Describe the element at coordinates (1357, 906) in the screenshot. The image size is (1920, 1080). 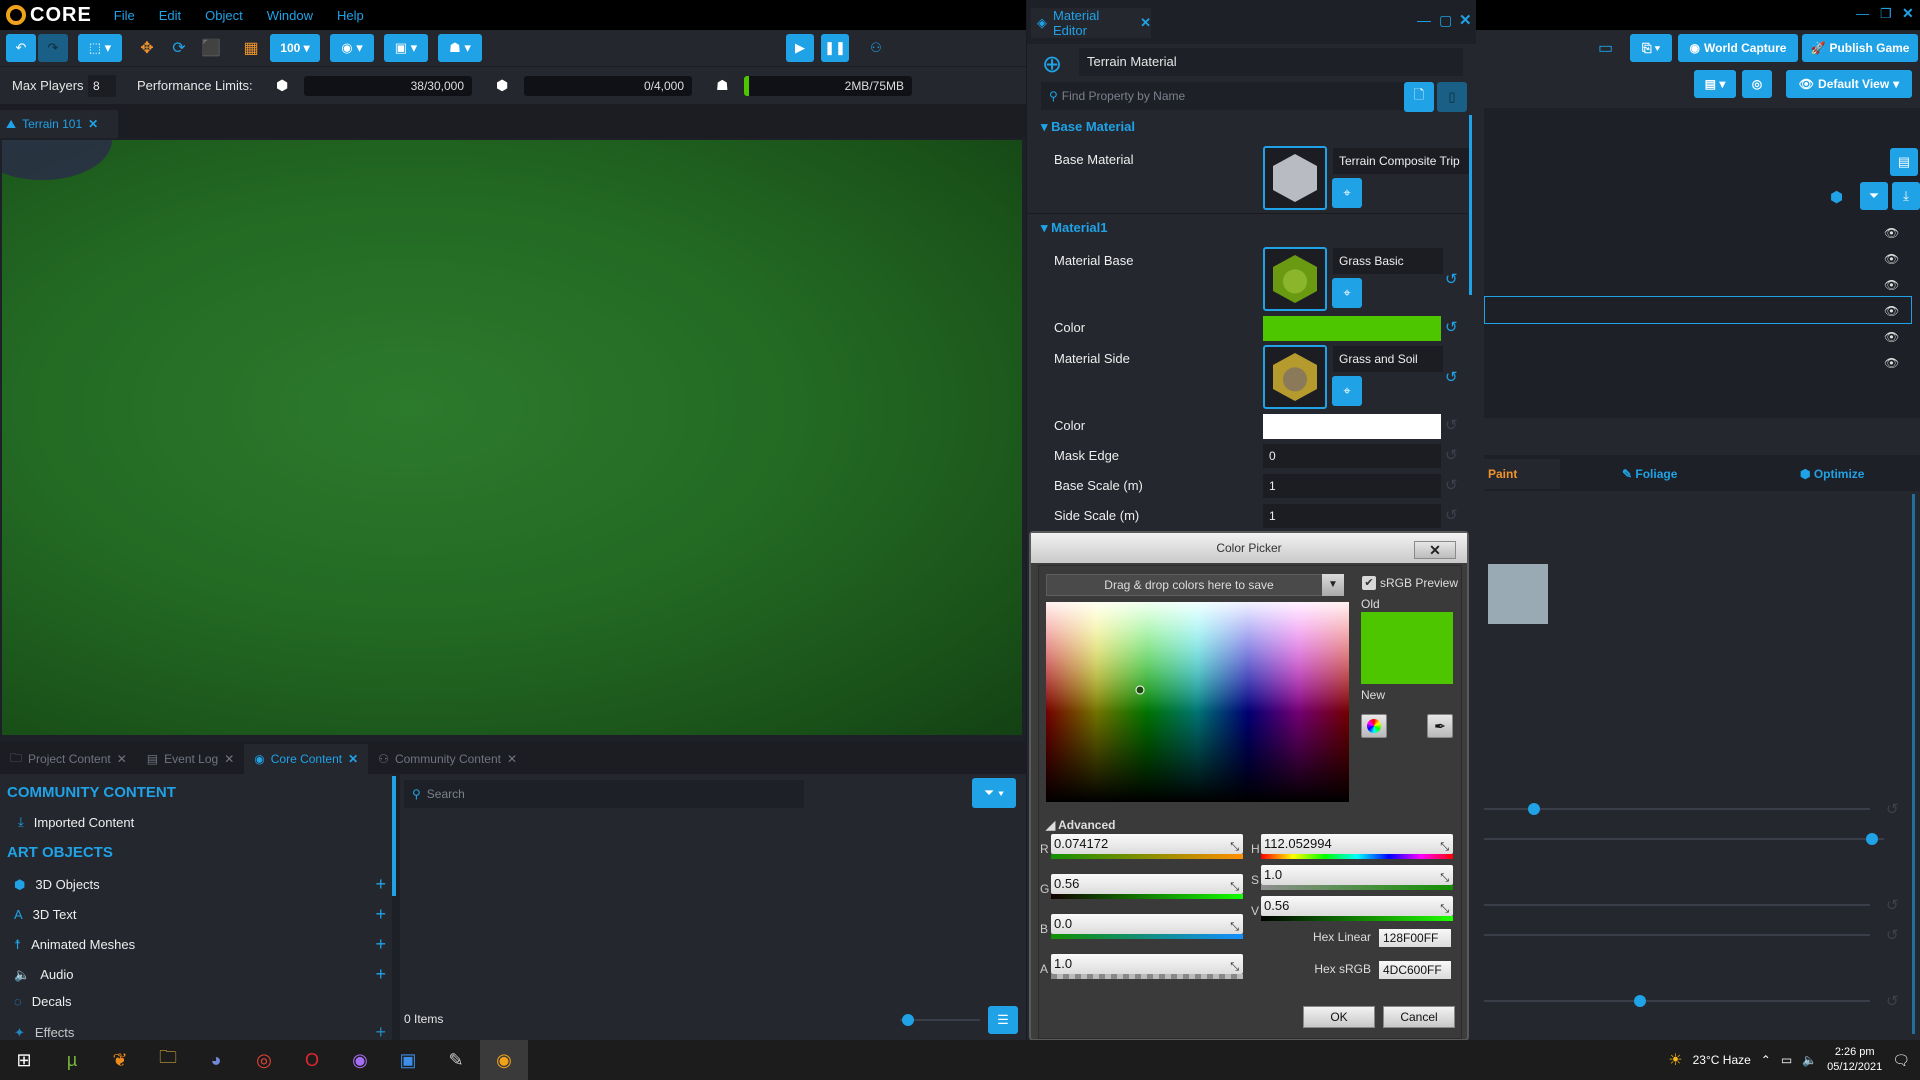
I see `v-input: 0.56 ⤡` at that location.